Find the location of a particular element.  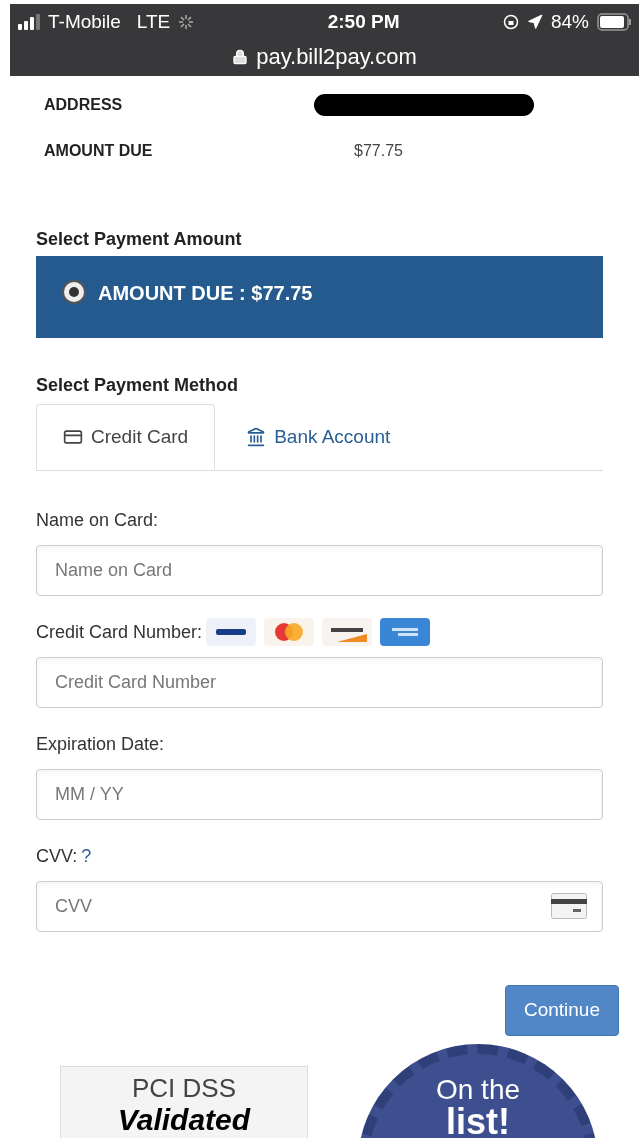

input-field: MM / YY is located at coordinates (319, 794).